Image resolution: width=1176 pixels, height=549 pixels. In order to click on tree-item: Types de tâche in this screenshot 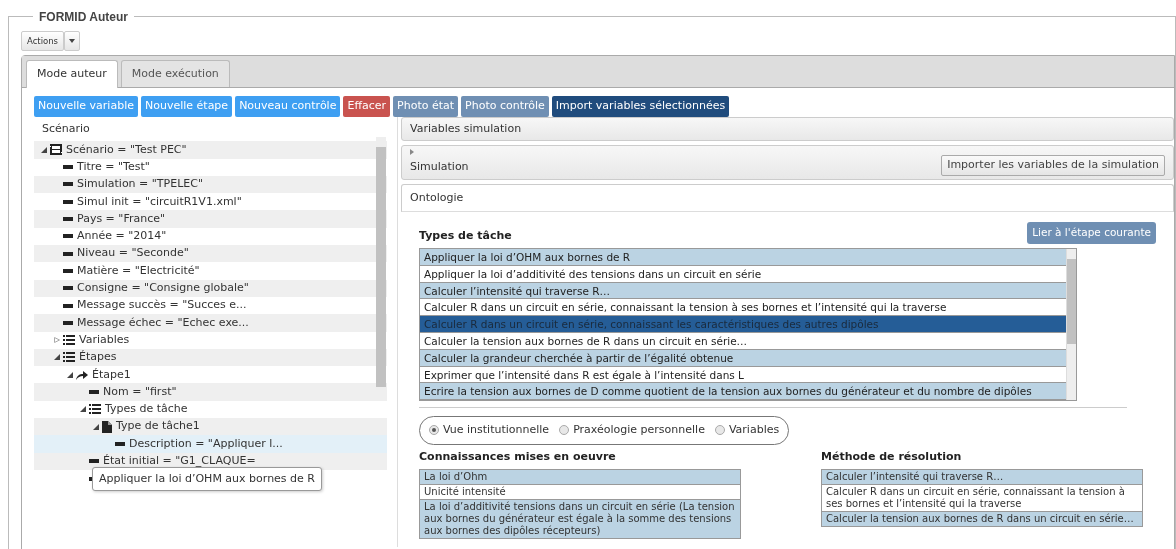, I will do `click(210, 409)`.